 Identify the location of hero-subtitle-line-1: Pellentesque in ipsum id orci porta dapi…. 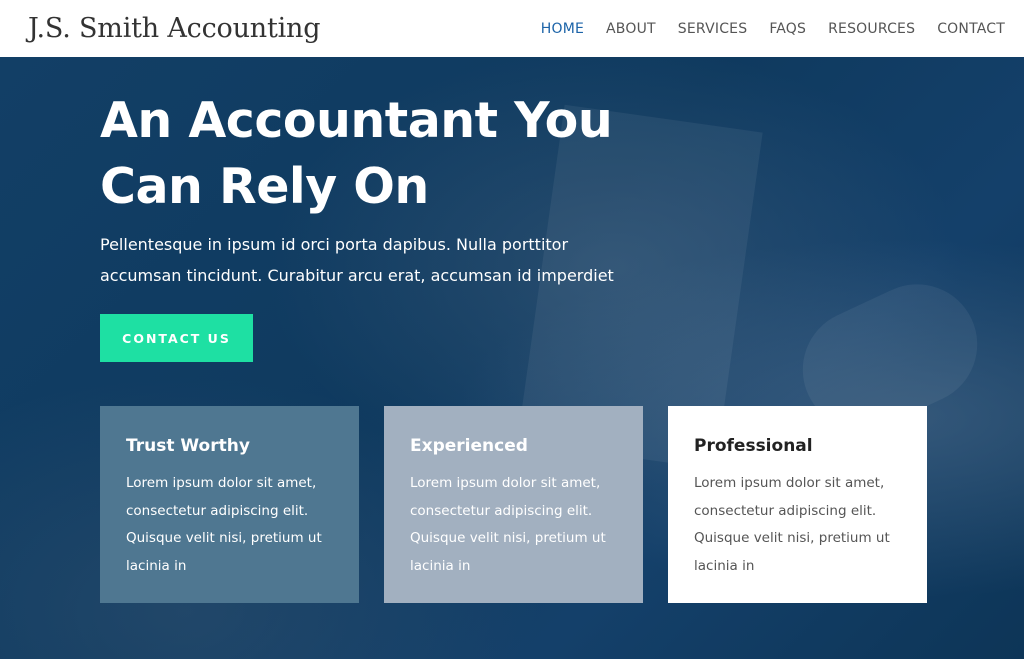
(334, 244).